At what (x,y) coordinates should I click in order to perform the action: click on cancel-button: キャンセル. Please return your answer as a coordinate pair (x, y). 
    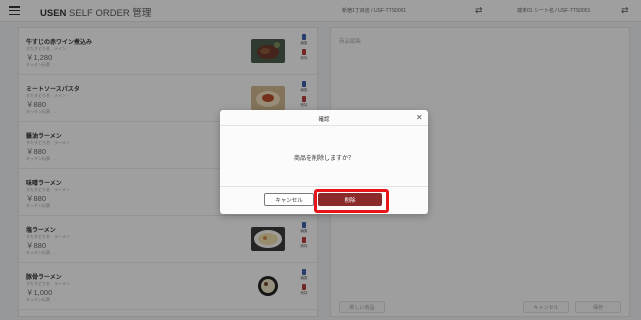
    Looking at the image, I should click on (289, 199).